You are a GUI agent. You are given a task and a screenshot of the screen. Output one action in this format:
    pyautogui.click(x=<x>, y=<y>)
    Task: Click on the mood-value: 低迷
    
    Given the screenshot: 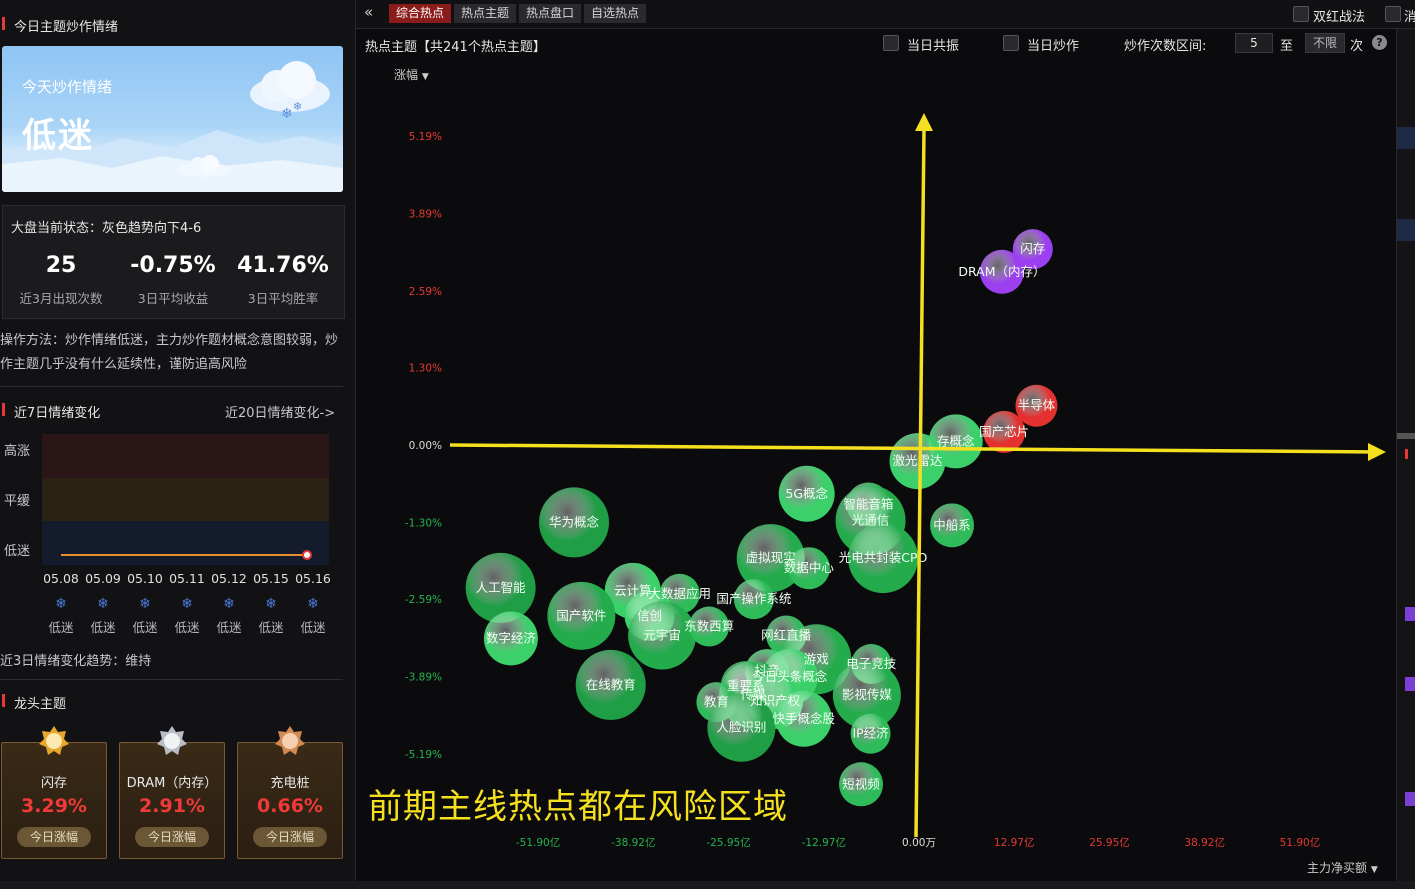 What is the action you would take?
    pyautogui.click(x=58, y=136)
    